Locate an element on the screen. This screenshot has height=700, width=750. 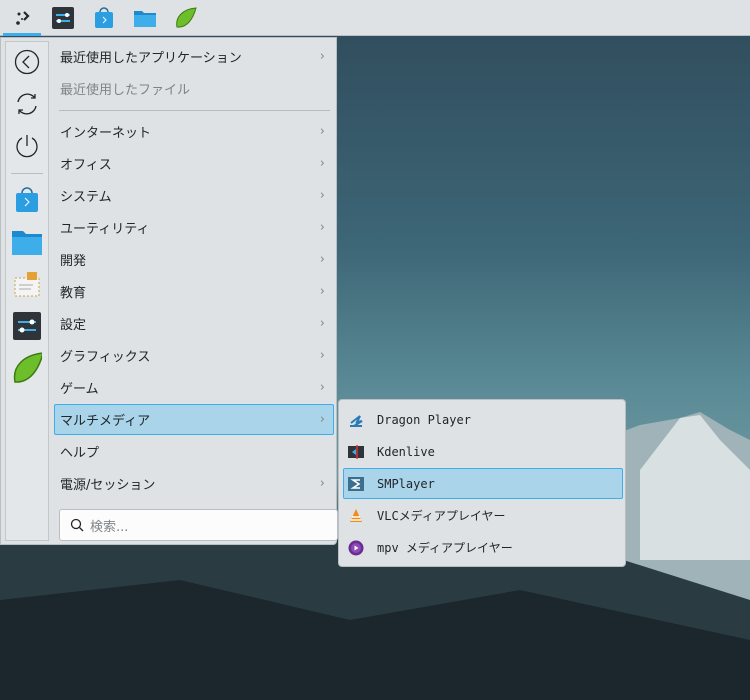
menu-item: 設定 › is located at coordinates (194, 323).